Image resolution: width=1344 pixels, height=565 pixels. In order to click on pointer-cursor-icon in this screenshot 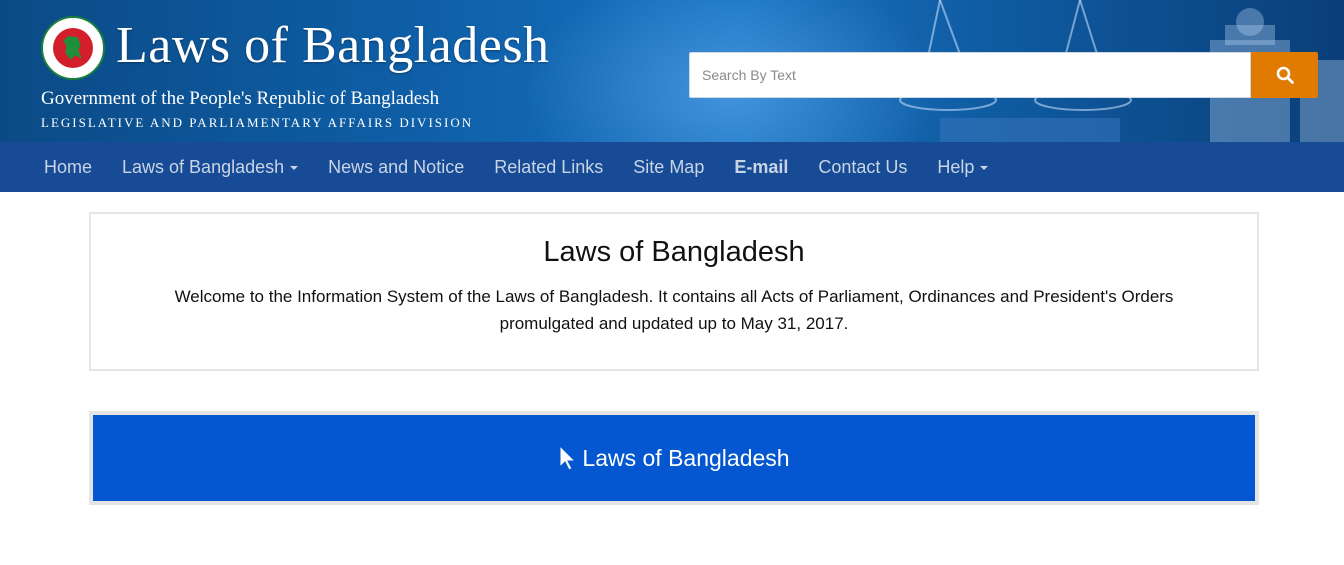, I will do `click(568, 458)`.